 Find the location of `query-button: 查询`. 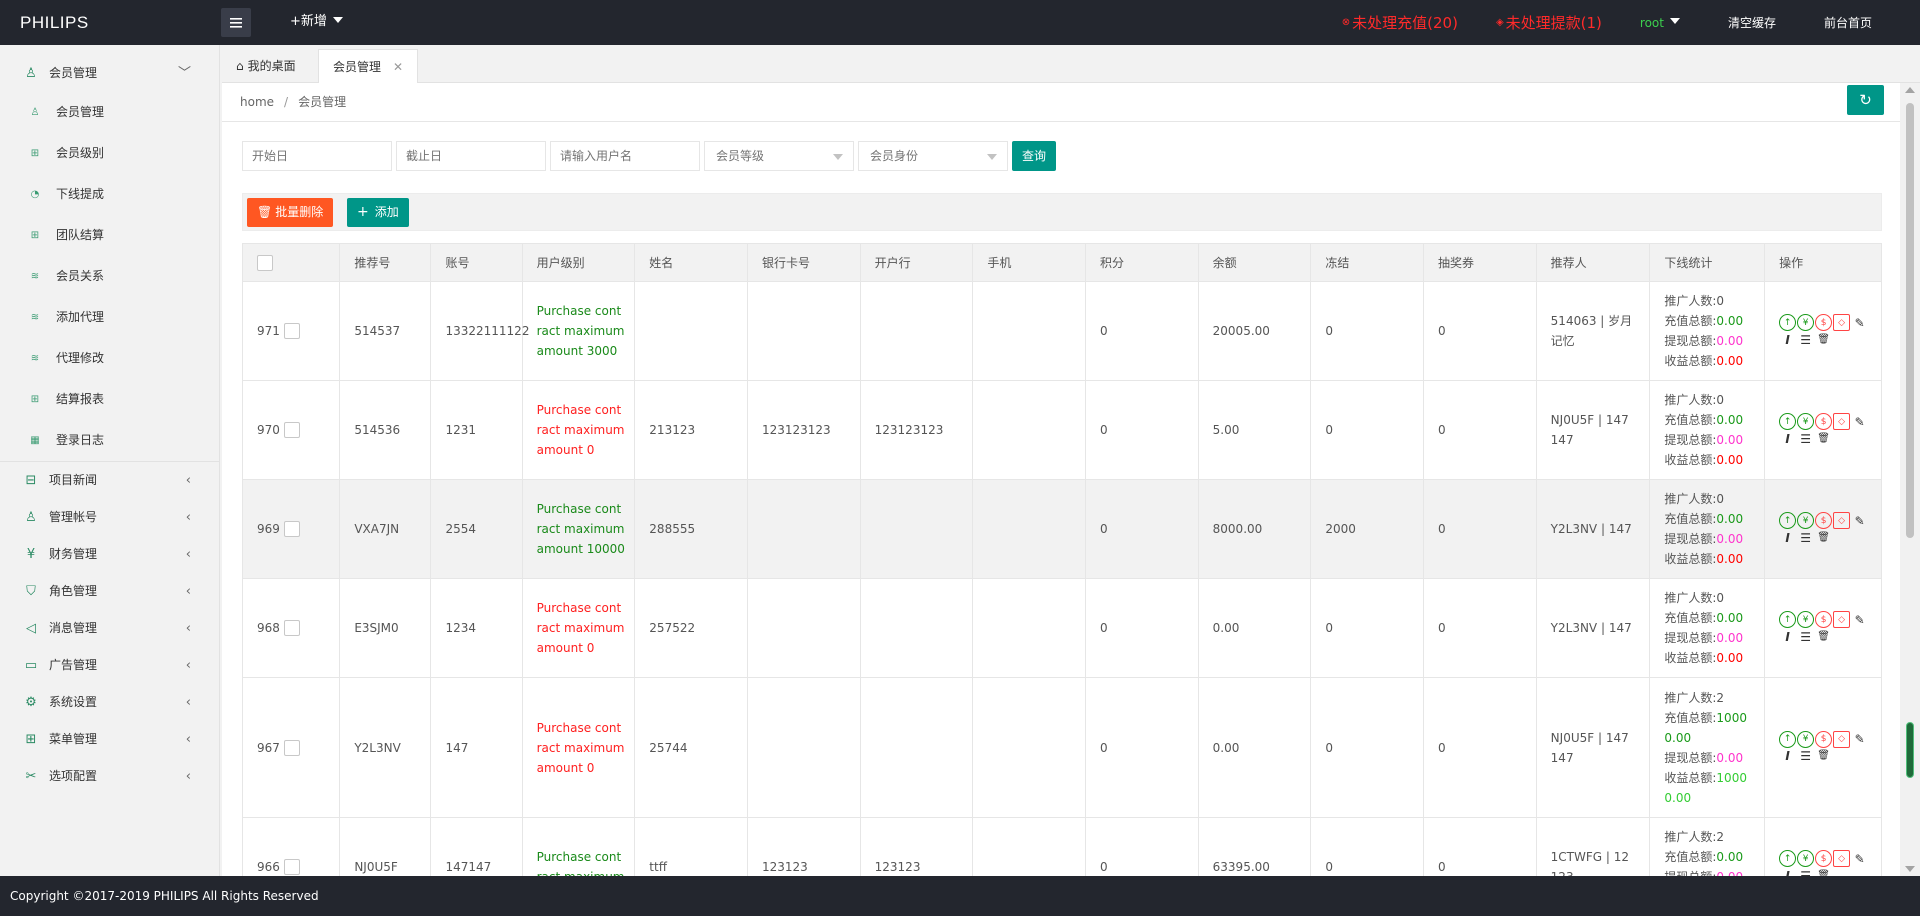

query-button: 查询 is located at coordinates (1034, 156).